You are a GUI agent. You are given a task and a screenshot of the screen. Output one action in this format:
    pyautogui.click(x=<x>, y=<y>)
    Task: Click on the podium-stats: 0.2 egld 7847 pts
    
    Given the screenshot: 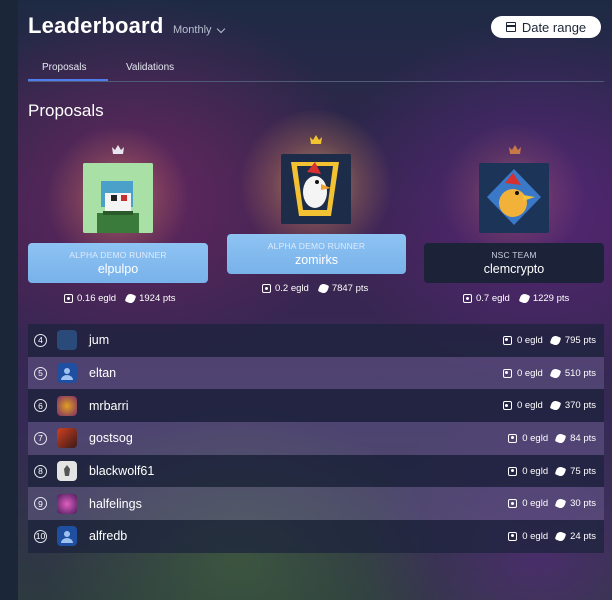 What is the action you would take?
    pyautogui.click(x=315, y=288)
    